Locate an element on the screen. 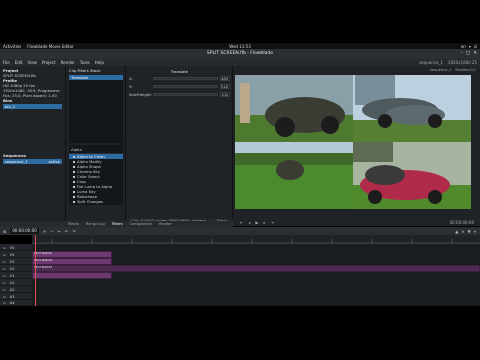 The height and width of the screenshot is (360, 480). redo-icon: ↷ is located at coordinates (73, 231).